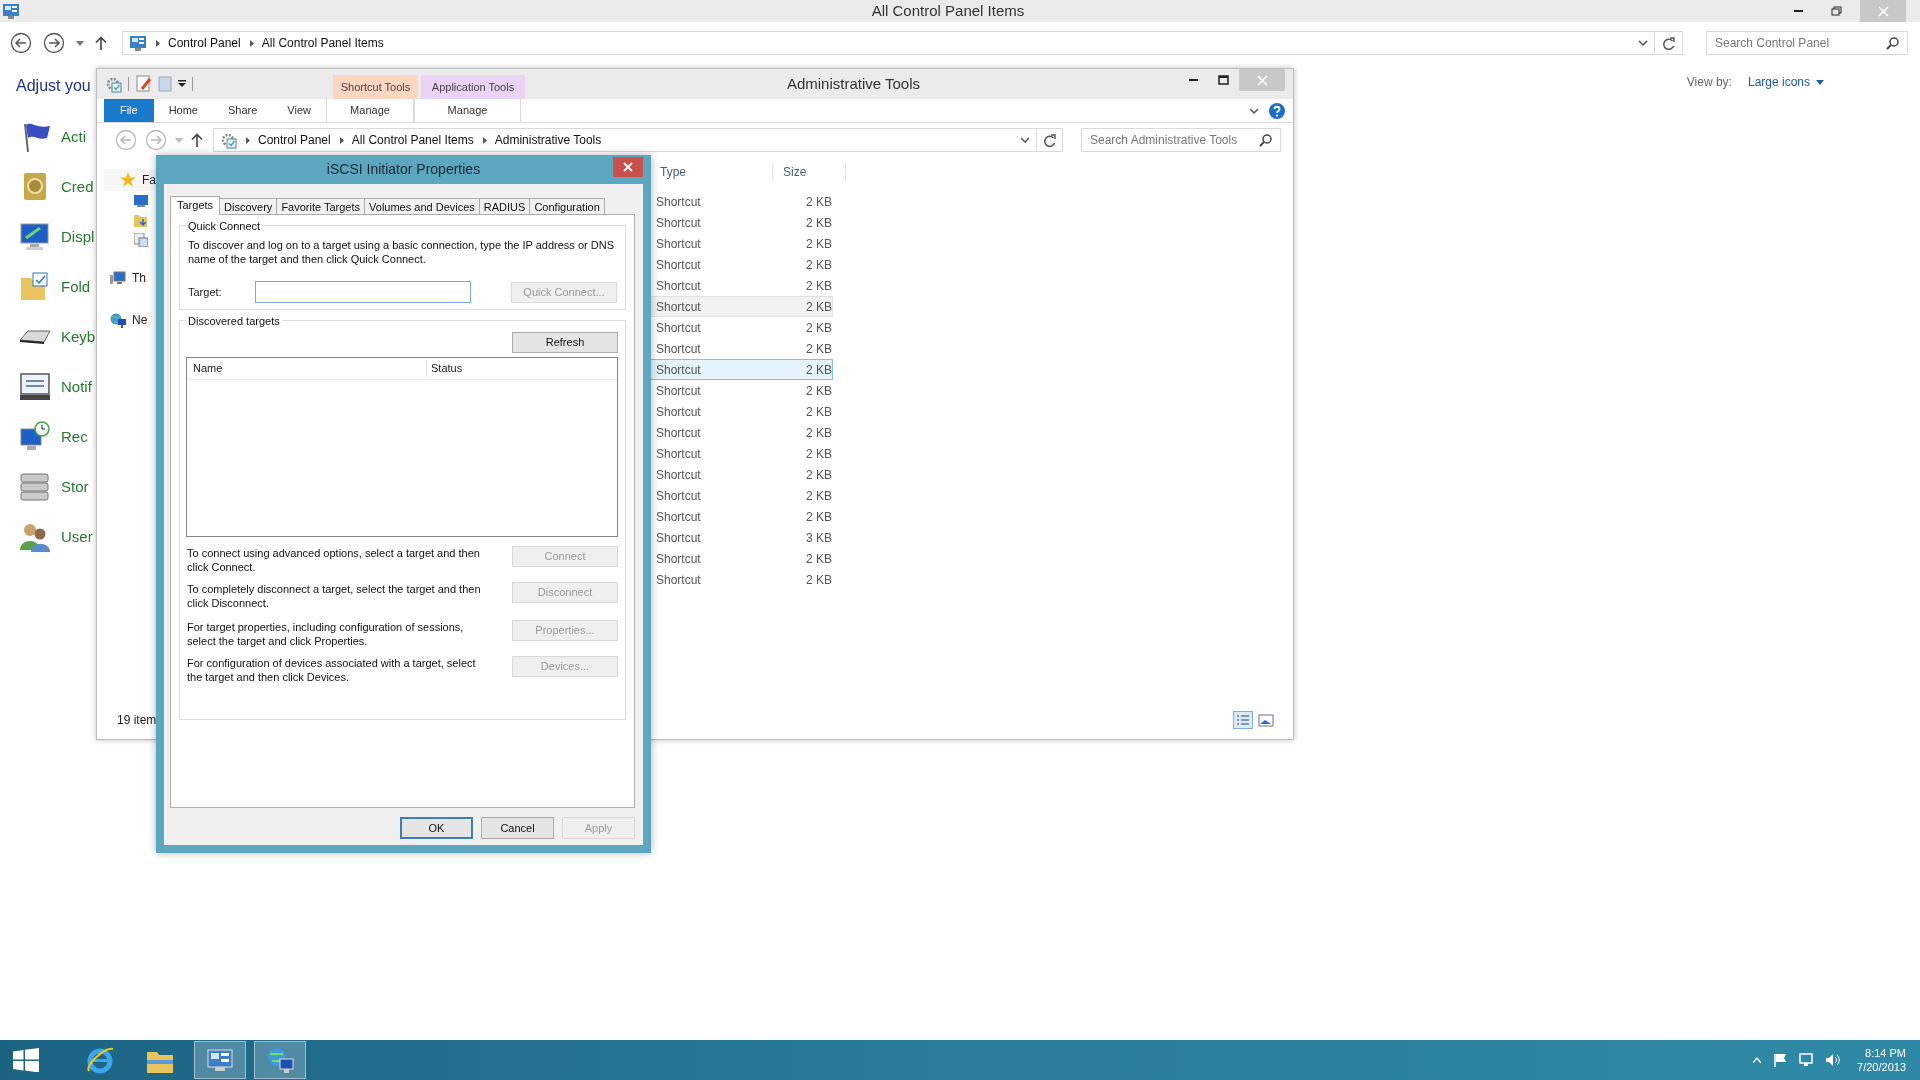  What do you see at coordinates (548, 140) in the screenshot?
I see `breadcrumb: Administrative Tools` at bounding box center [548, 140].